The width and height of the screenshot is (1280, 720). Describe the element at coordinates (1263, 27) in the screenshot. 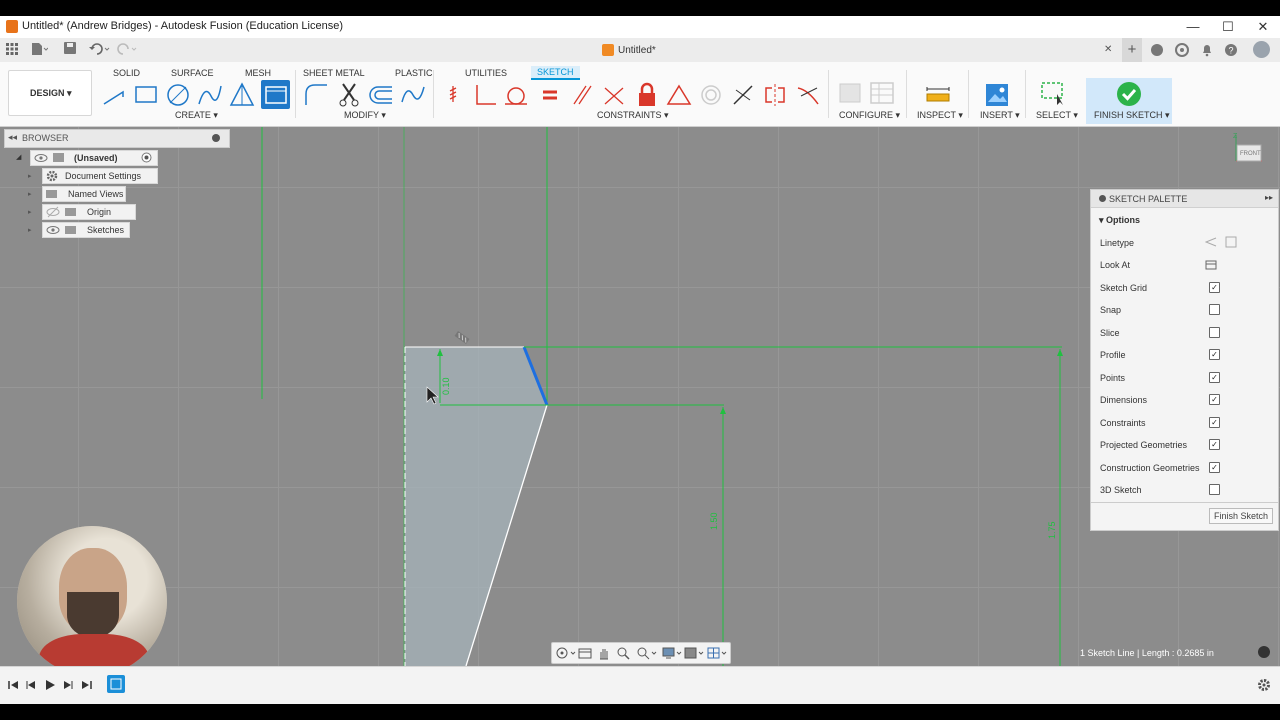

I see `close-window-button: ✕` at that location.